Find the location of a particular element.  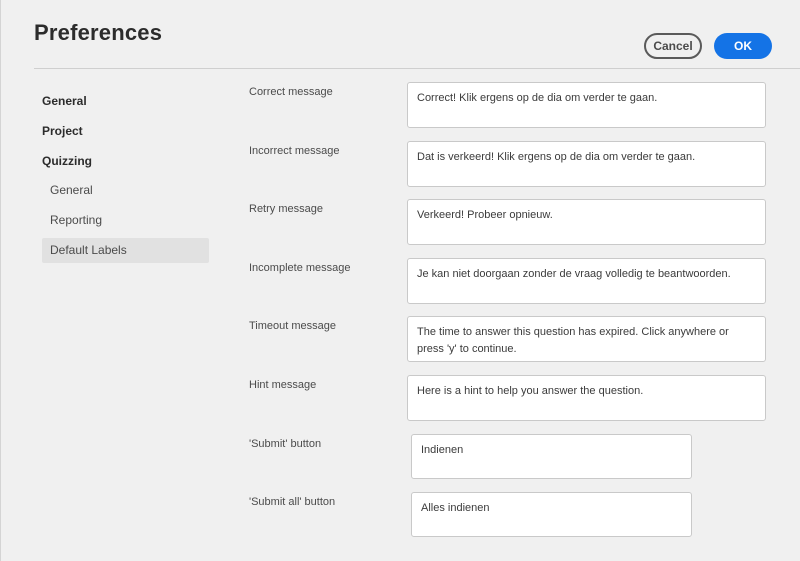

sidebar-item-quizzing: Quizzing is located at coordinates (125, 161).